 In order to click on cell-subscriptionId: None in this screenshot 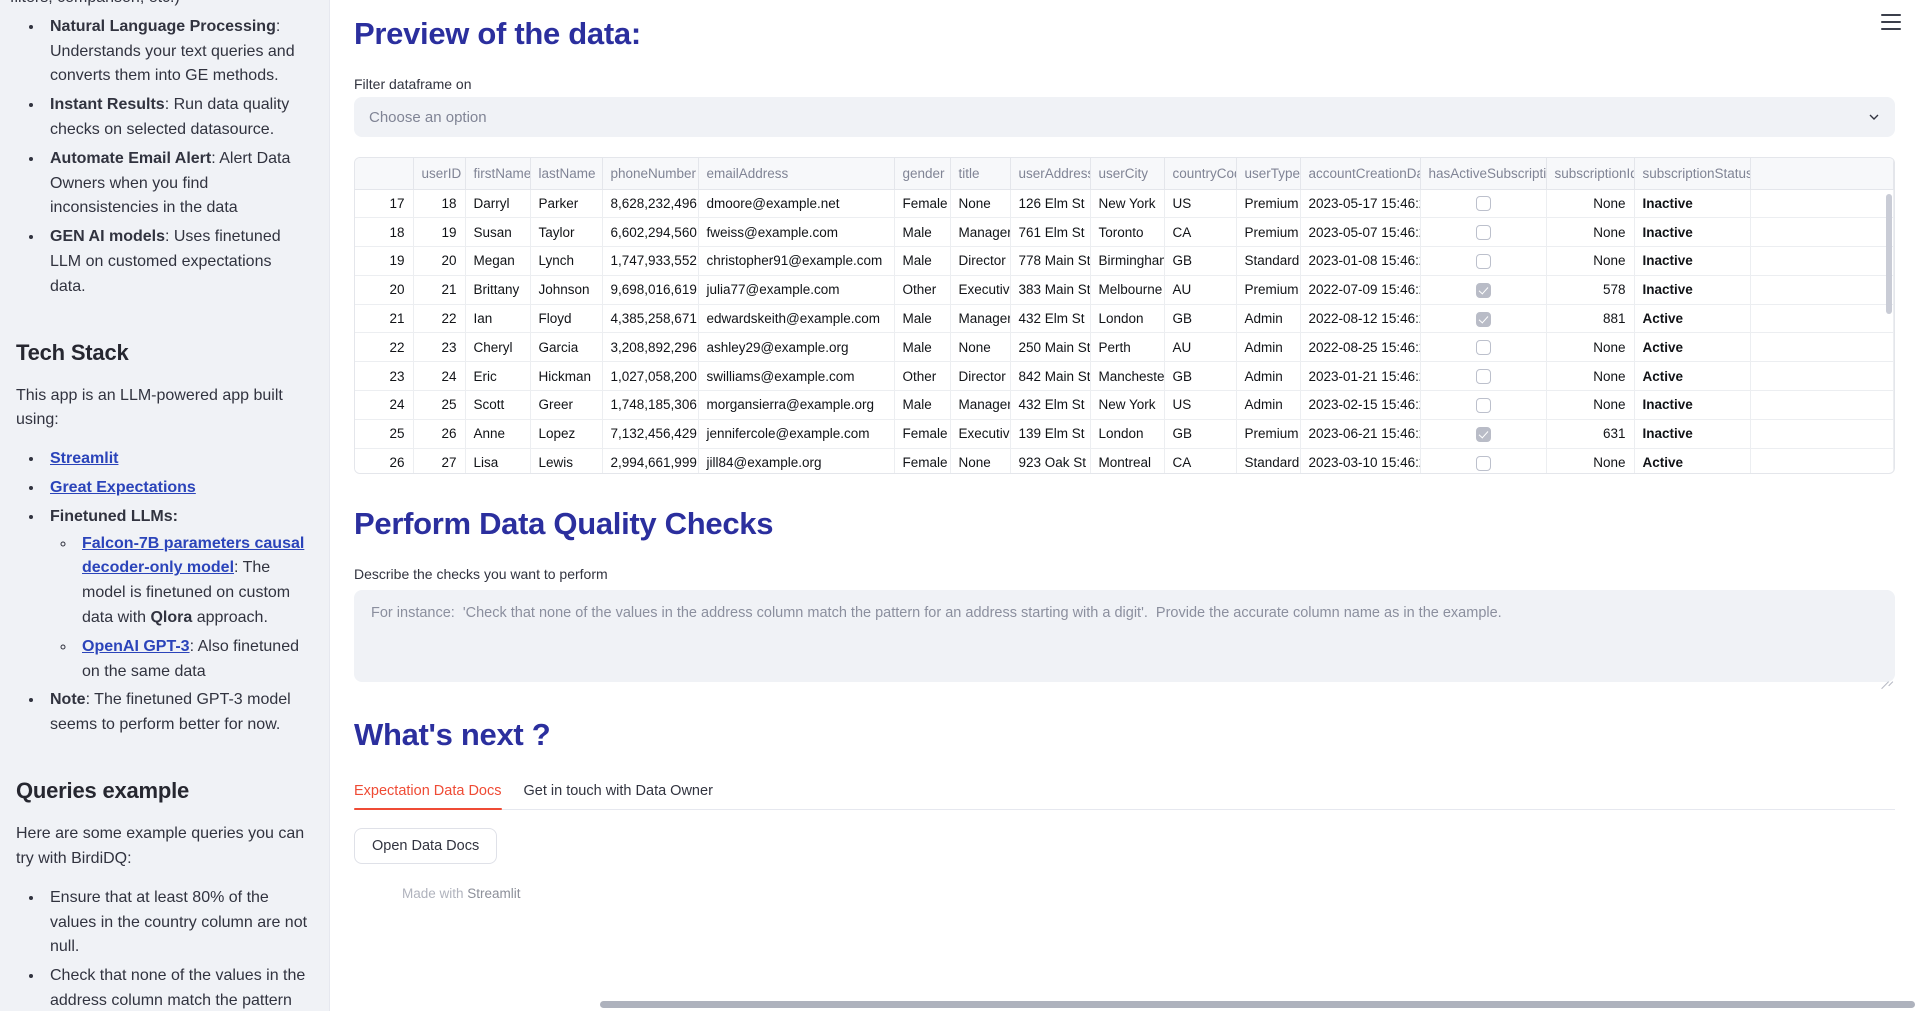, I will do `click(1590, 405)`.